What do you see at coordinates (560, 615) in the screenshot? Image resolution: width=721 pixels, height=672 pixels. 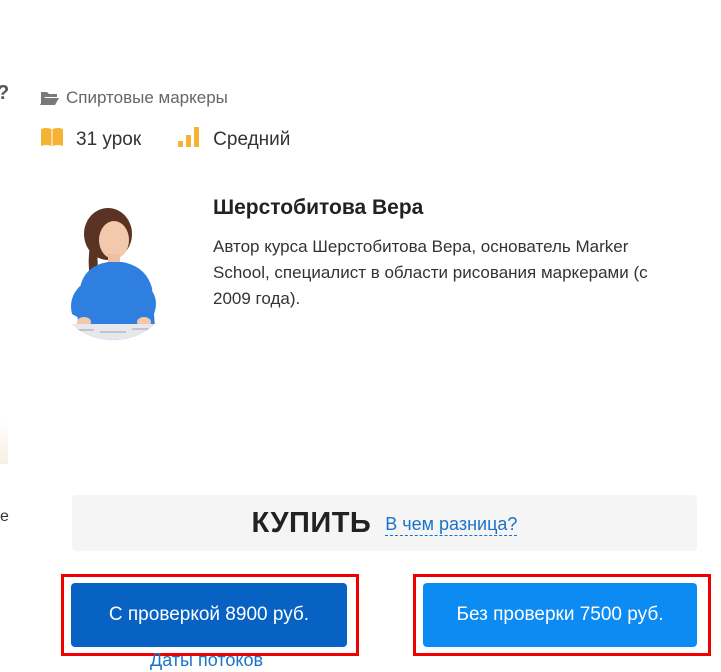 I see `buy-without-review-button: Без проверки 7500 руб.` at bounding box center [560, 615].